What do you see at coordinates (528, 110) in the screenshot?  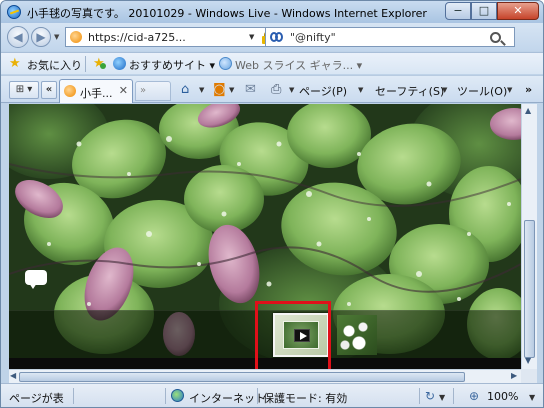 I see `scroll-up-arrow-icon: ▲` at bounding box center [528, 110].